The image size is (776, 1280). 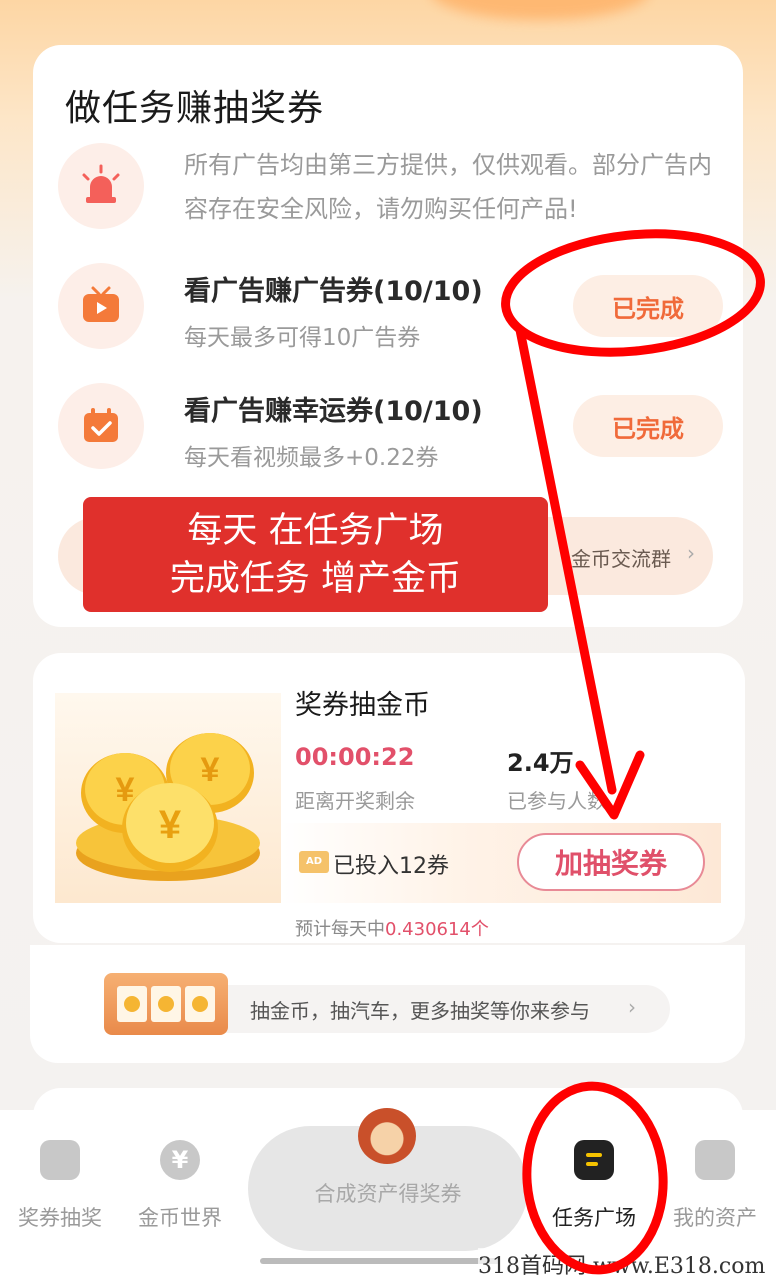 I want to click on nav-label: 奖券抽奖, so click(x=60, y=1218).